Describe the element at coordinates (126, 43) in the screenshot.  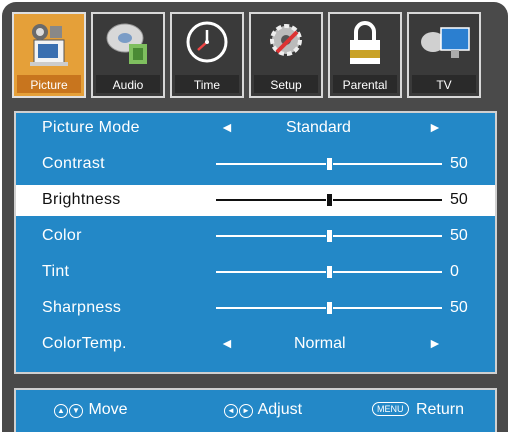
I see `speaker-disc-icon` at that location.